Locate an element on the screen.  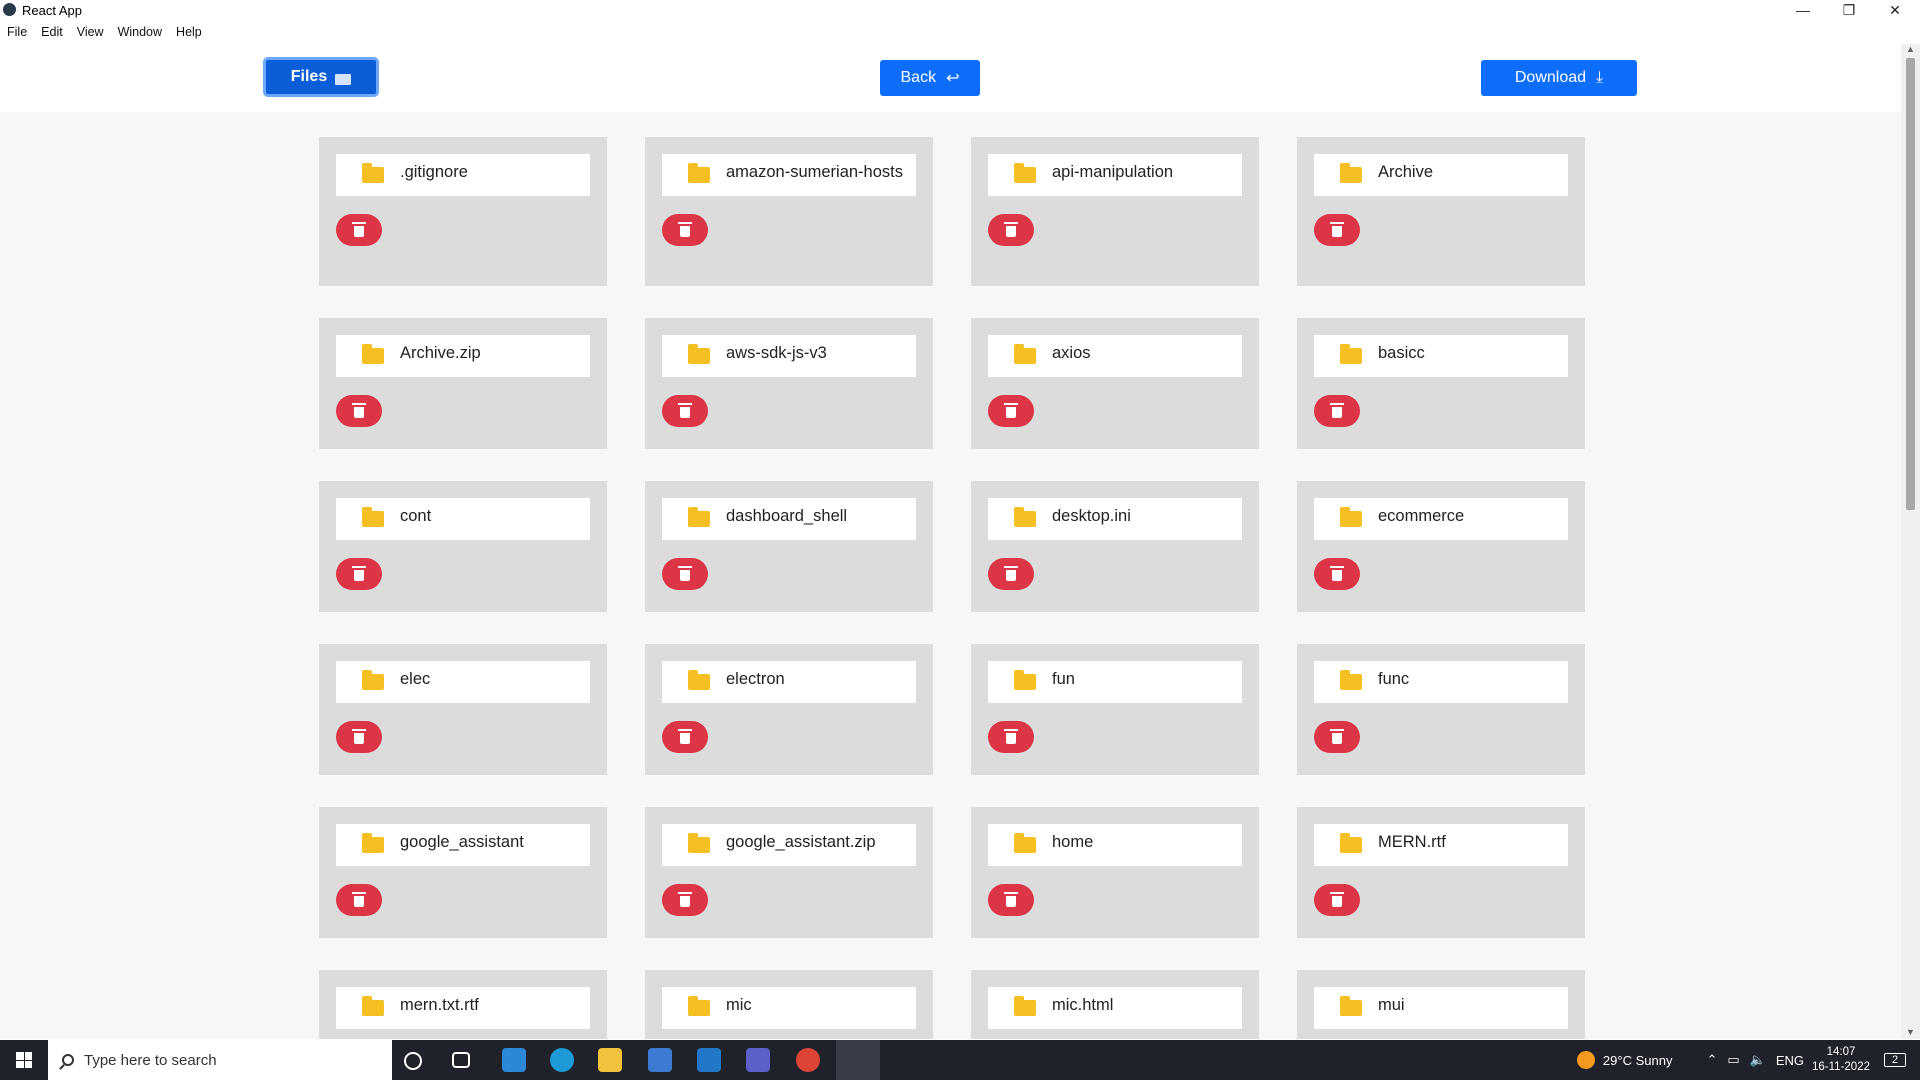
file-card: api-manipulation is located at coordinates (1115, 211).